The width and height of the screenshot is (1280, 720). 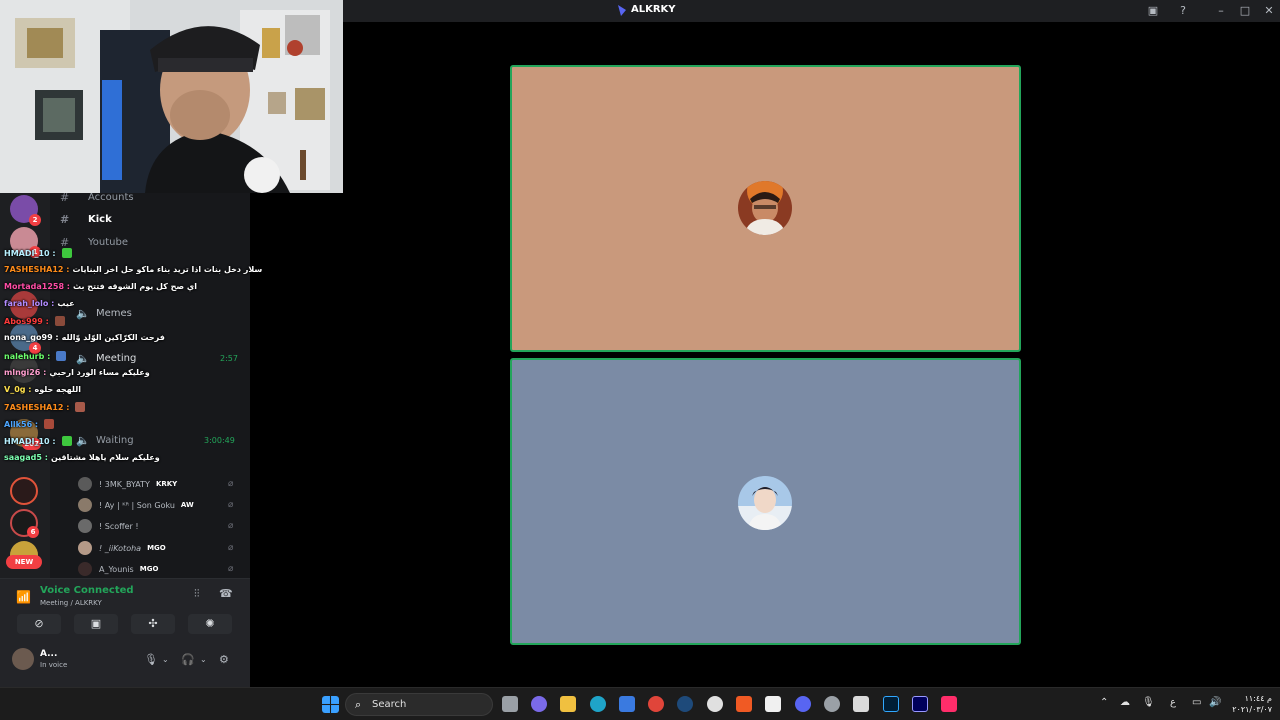 What do you see at coordinates (419, 704) in the screenshot?
I see `taskbar-search: ⌕ Search` at bounding box center [419, 704].